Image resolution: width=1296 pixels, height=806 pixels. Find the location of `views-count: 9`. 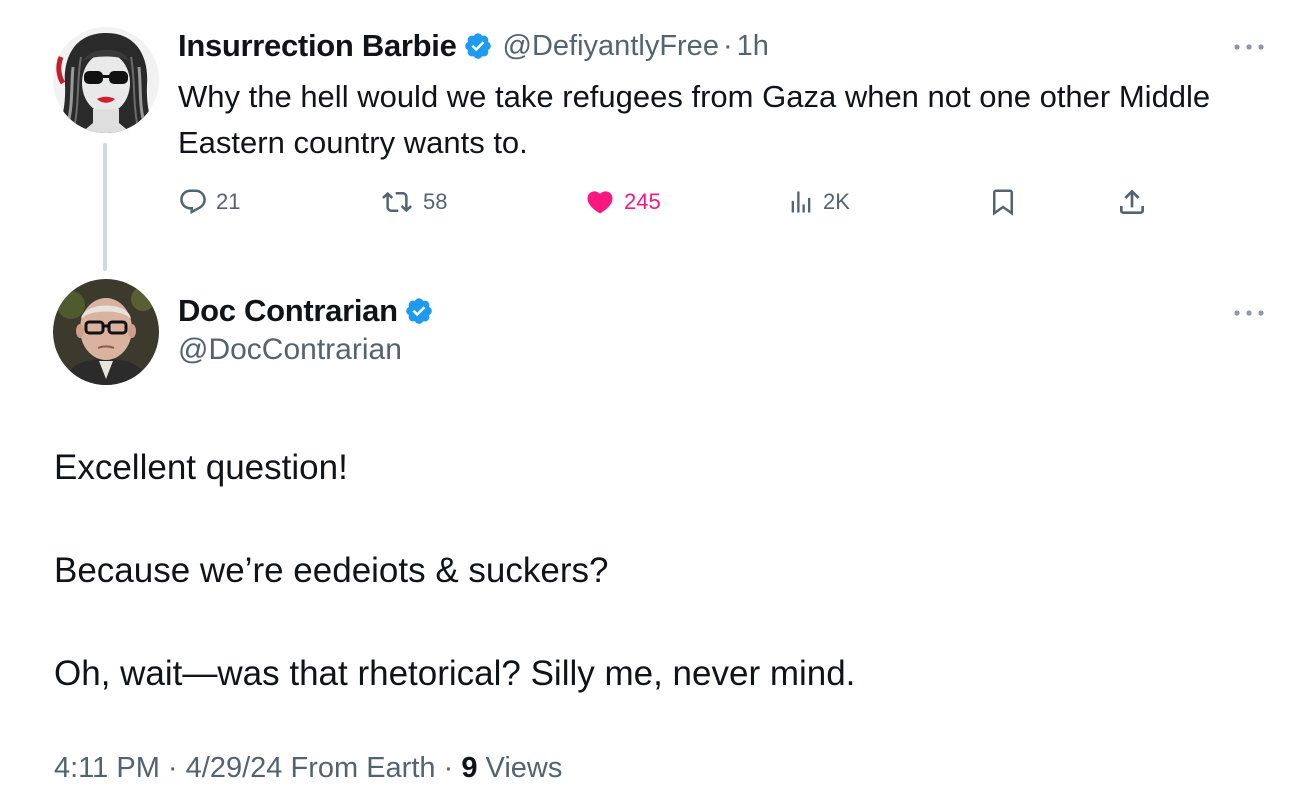

views-count: 9 is located at coordinates (469, 768).